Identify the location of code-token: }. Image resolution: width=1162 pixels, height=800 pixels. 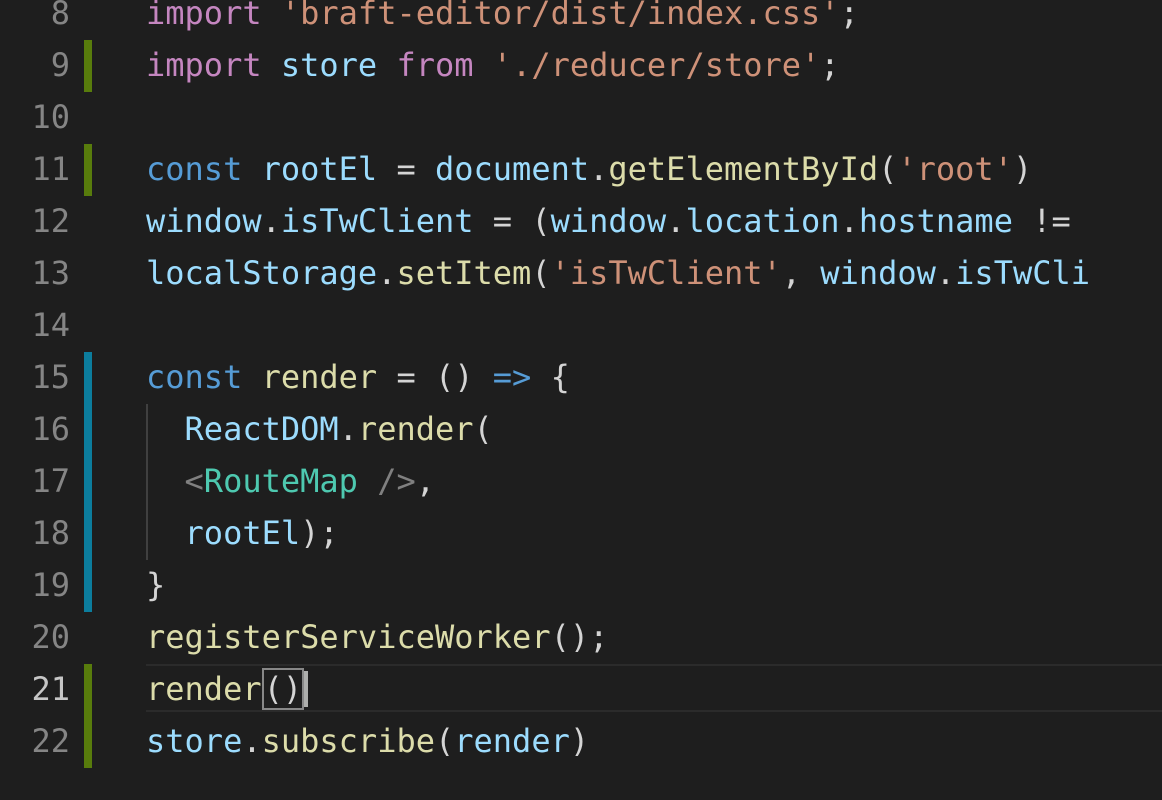
(156, 585).